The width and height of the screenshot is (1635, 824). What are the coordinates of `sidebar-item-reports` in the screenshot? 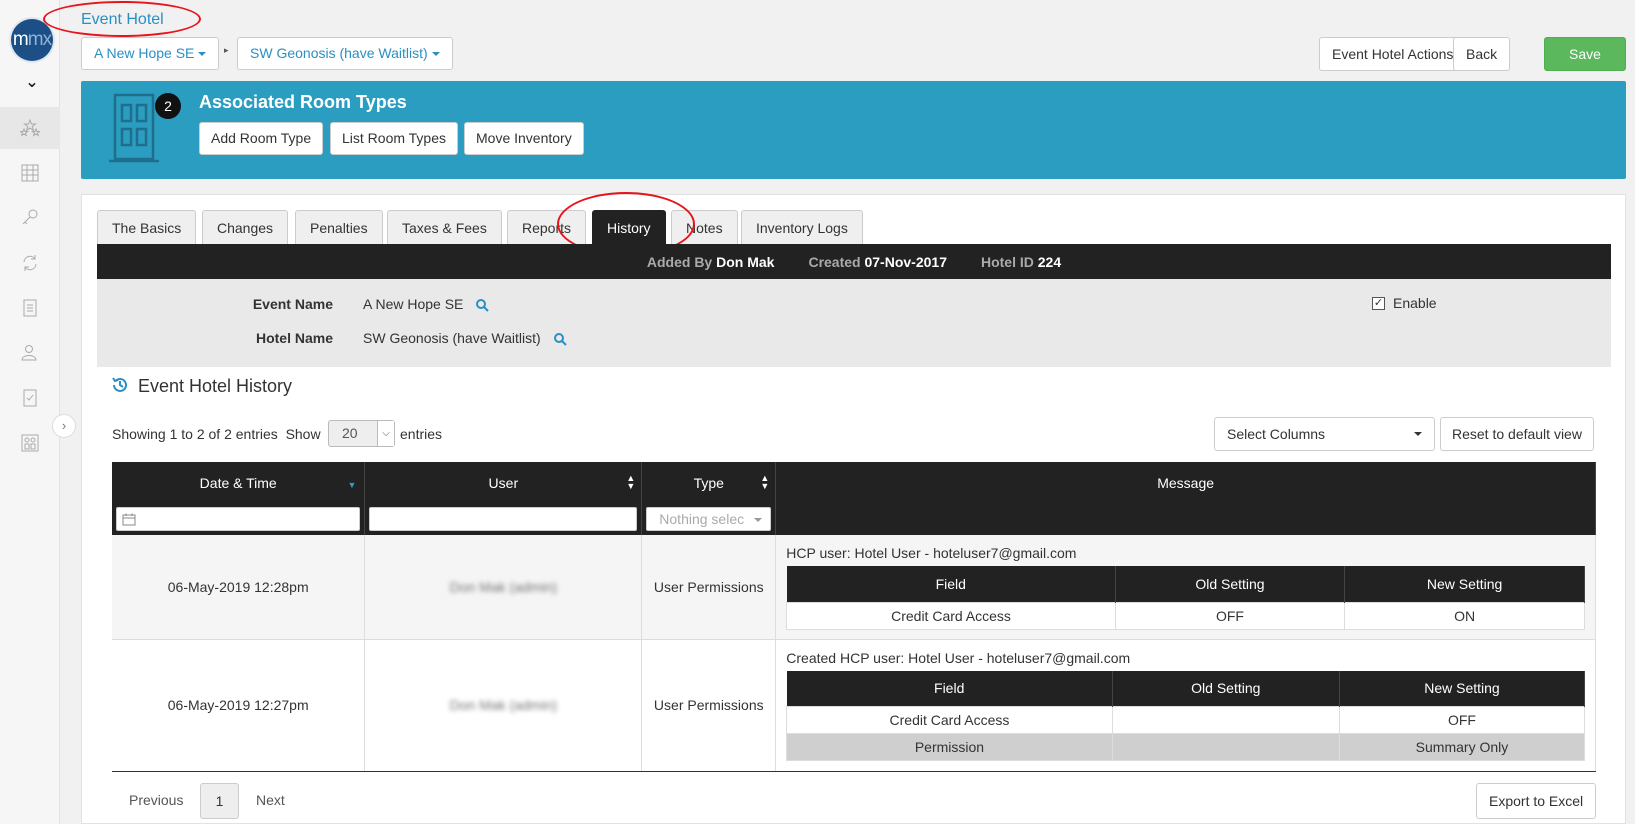 It's located at (30, 308).